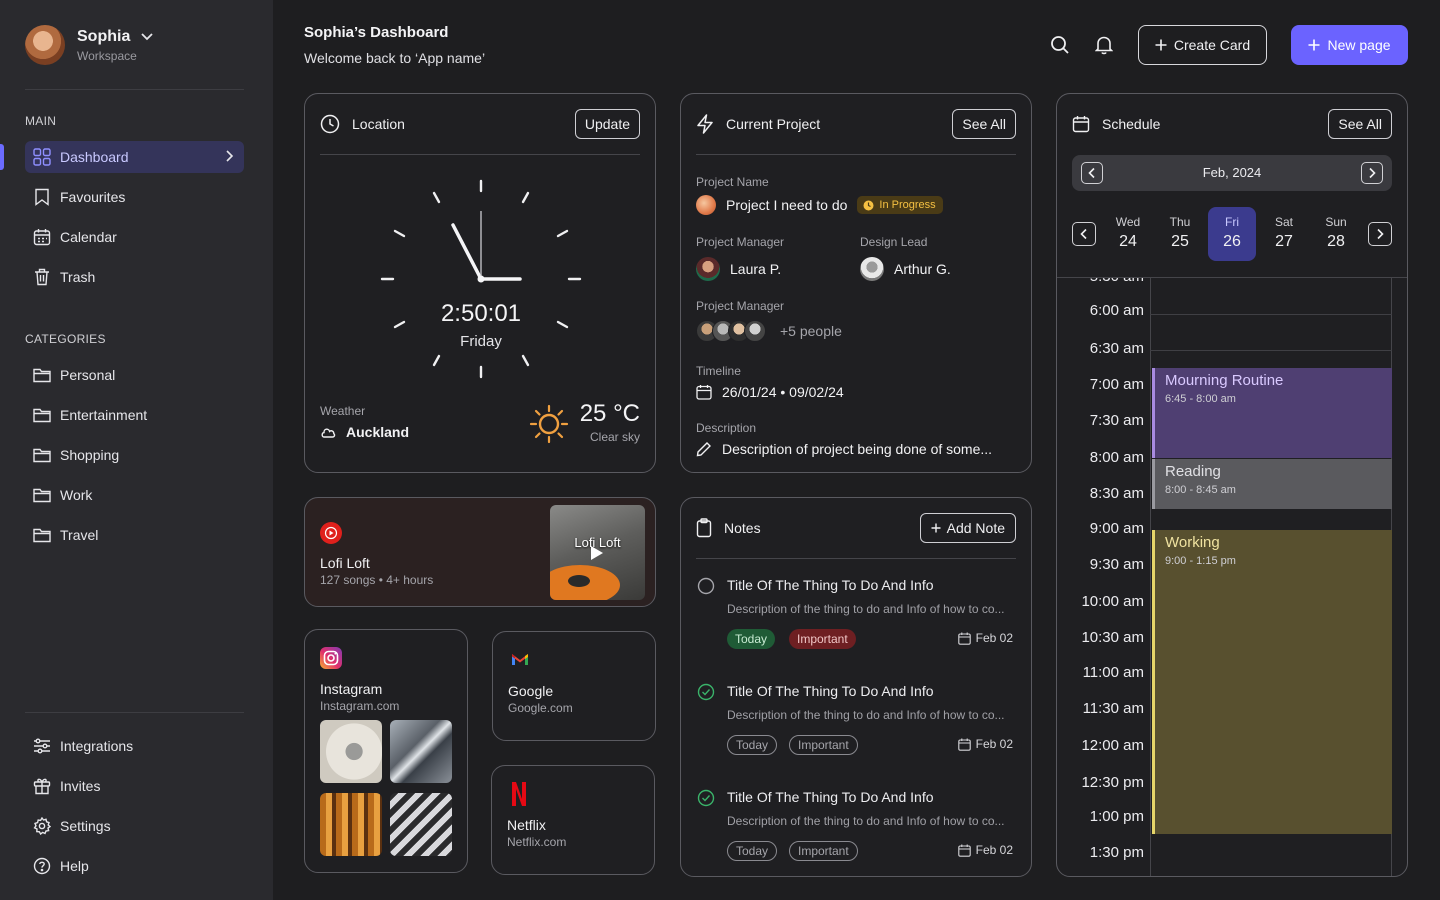 The image size is (1440, 900). I want to click on chevron-down-icon, so click(147, 36).